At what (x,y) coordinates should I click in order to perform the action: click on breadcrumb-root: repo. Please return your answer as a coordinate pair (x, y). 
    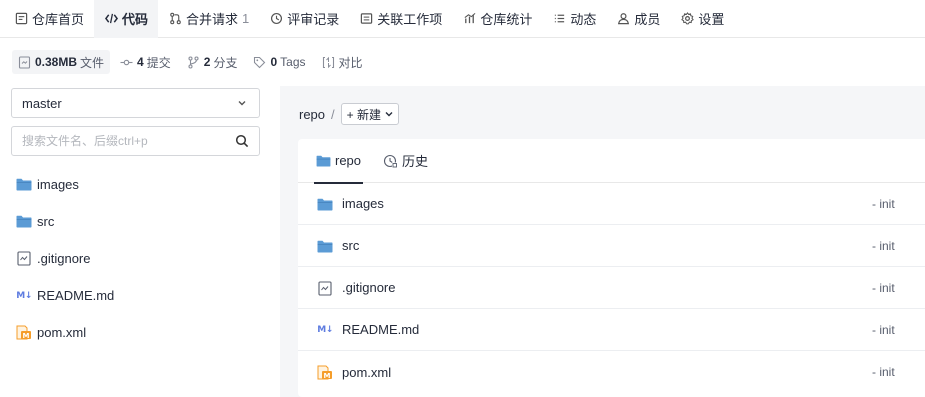
    Looking at the image, I should click on (312, 114).